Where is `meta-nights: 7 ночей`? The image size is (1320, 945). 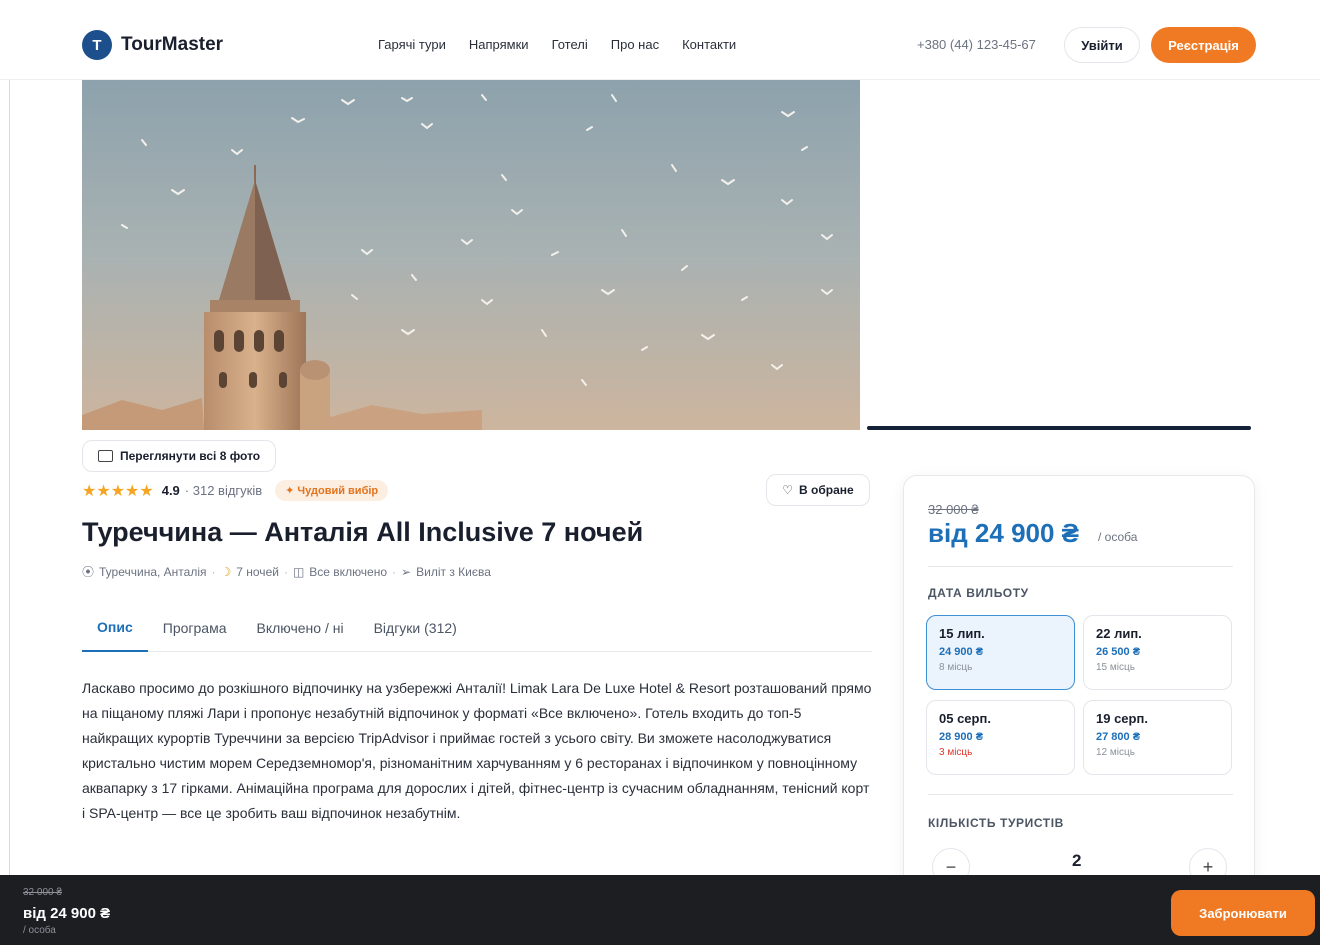 meta-nights: 7 ночей is located at coordinates (257, 571).